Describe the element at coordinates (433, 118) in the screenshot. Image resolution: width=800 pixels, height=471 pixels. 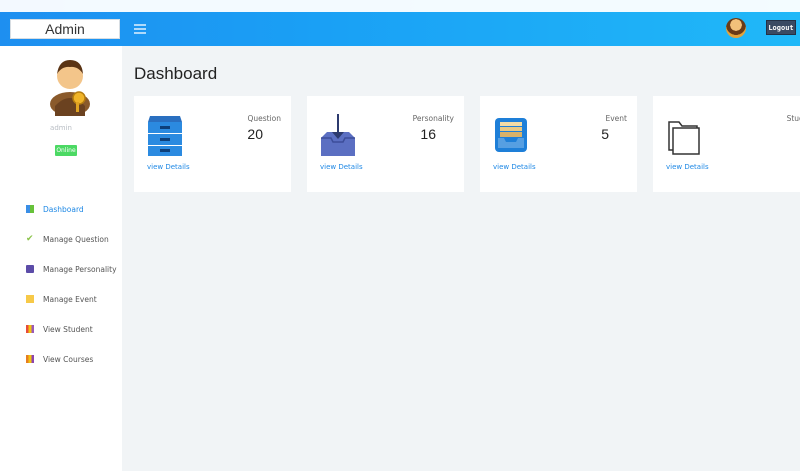
I see `card-label: Personality` at that location.